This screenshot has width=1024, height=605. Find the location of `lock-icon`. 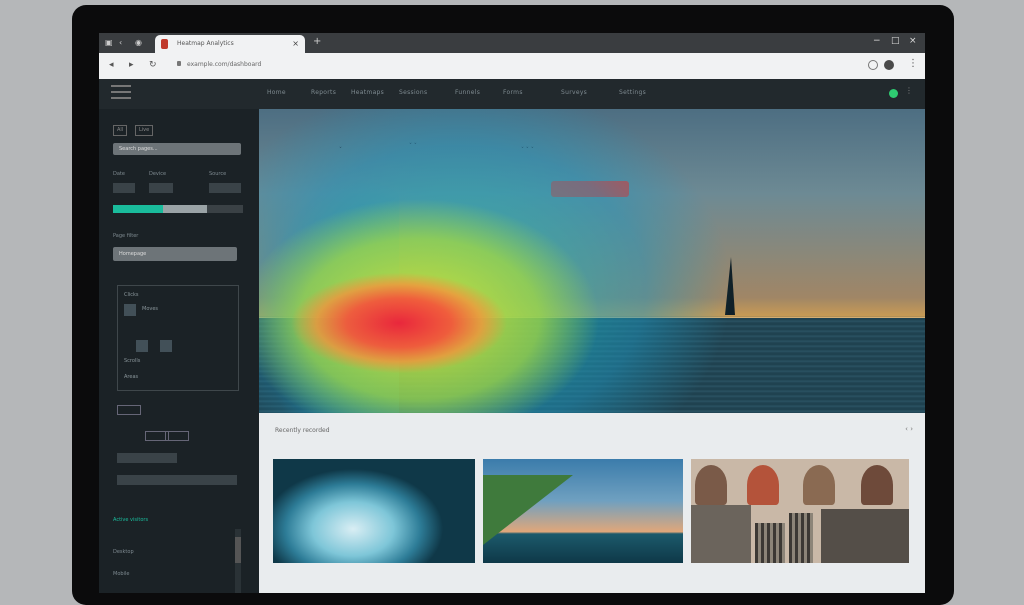

lock-icon is located at coordinates (179, 63).